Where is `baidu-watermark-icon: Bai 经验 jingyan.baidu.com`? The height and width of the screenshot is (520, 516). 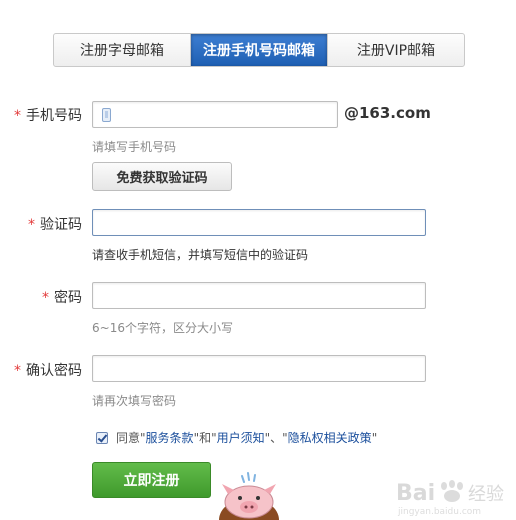 baidu-watermark-icon: Bai 经验 jingyan.baidu.com is located at coordinates (450, 498).